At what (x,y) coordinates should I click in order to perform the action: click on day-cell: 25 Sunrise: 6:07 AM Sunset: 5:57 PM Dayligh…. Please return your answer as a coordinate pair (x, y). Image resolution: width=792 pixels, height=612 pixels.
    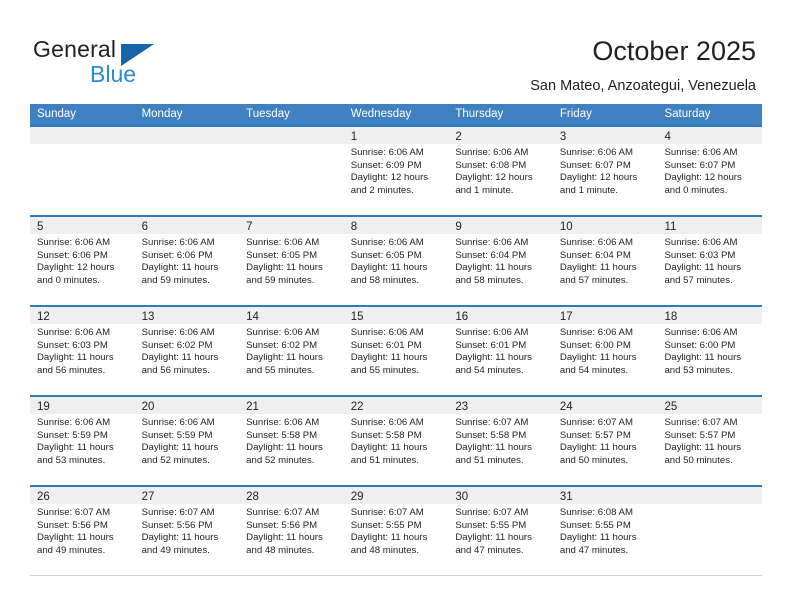
    Looking at the image, I should click on (710, 441).